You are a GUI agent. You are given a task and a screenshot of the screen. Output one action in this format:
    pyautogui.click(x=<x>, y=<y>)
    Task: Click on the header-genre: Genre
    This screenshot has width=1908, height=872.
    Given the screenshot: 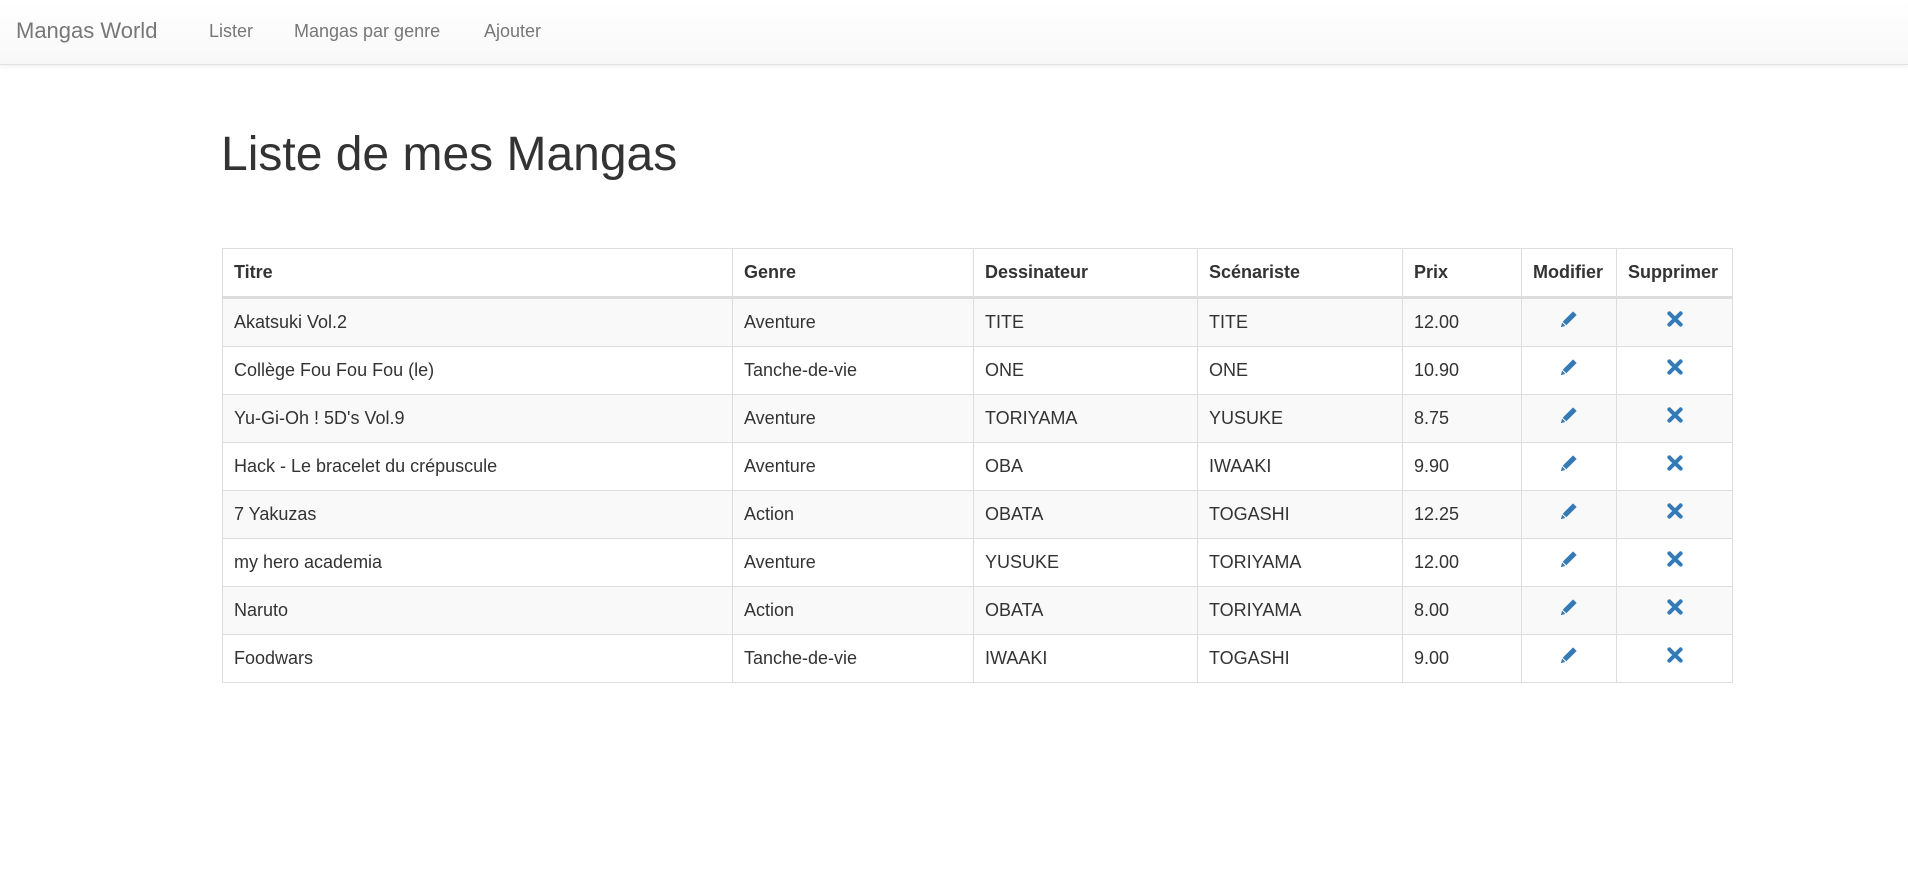 What is the action you would take?
    pyautogui.click(x=853, y=273)
    